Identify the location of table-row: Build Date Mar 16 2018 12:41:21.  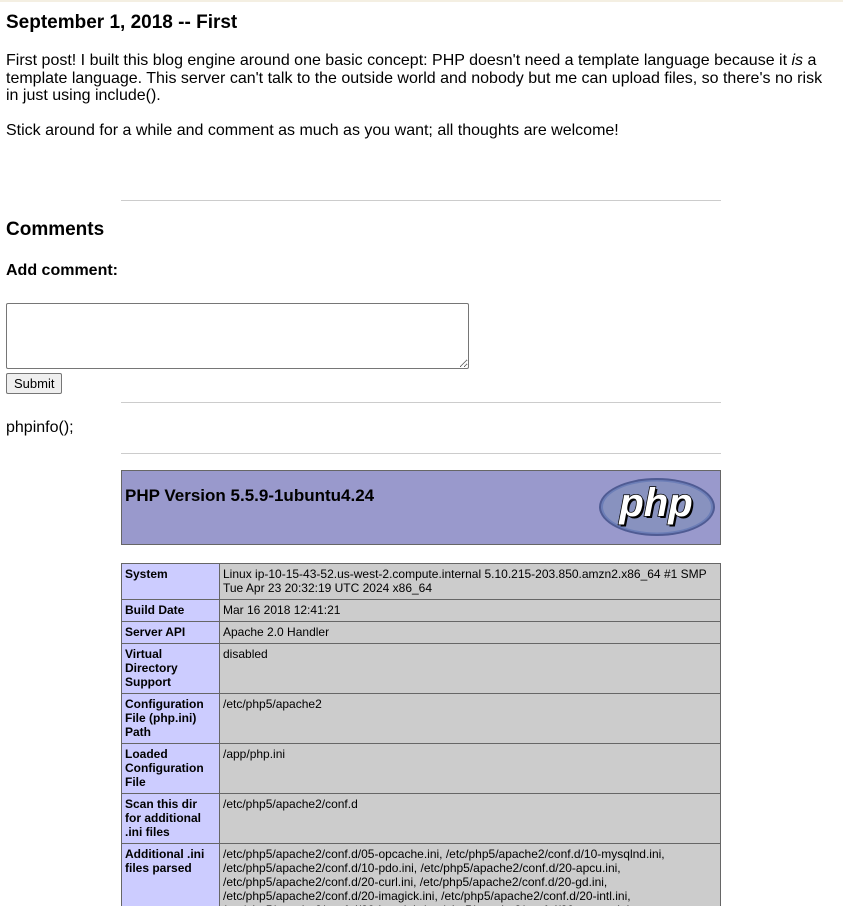
(421, 610).